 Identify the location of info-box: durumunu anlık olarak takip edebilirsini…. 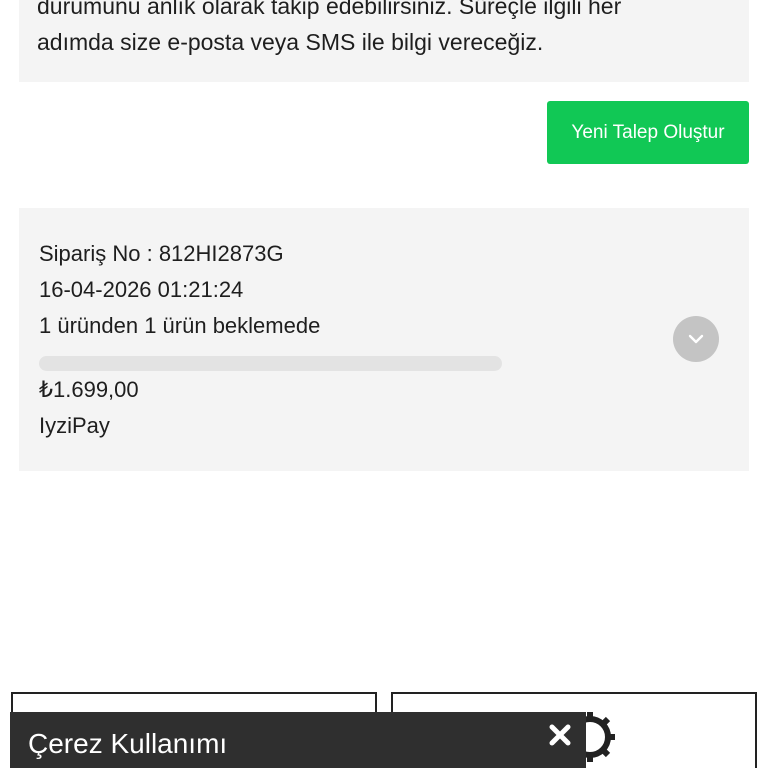
(384, 41).